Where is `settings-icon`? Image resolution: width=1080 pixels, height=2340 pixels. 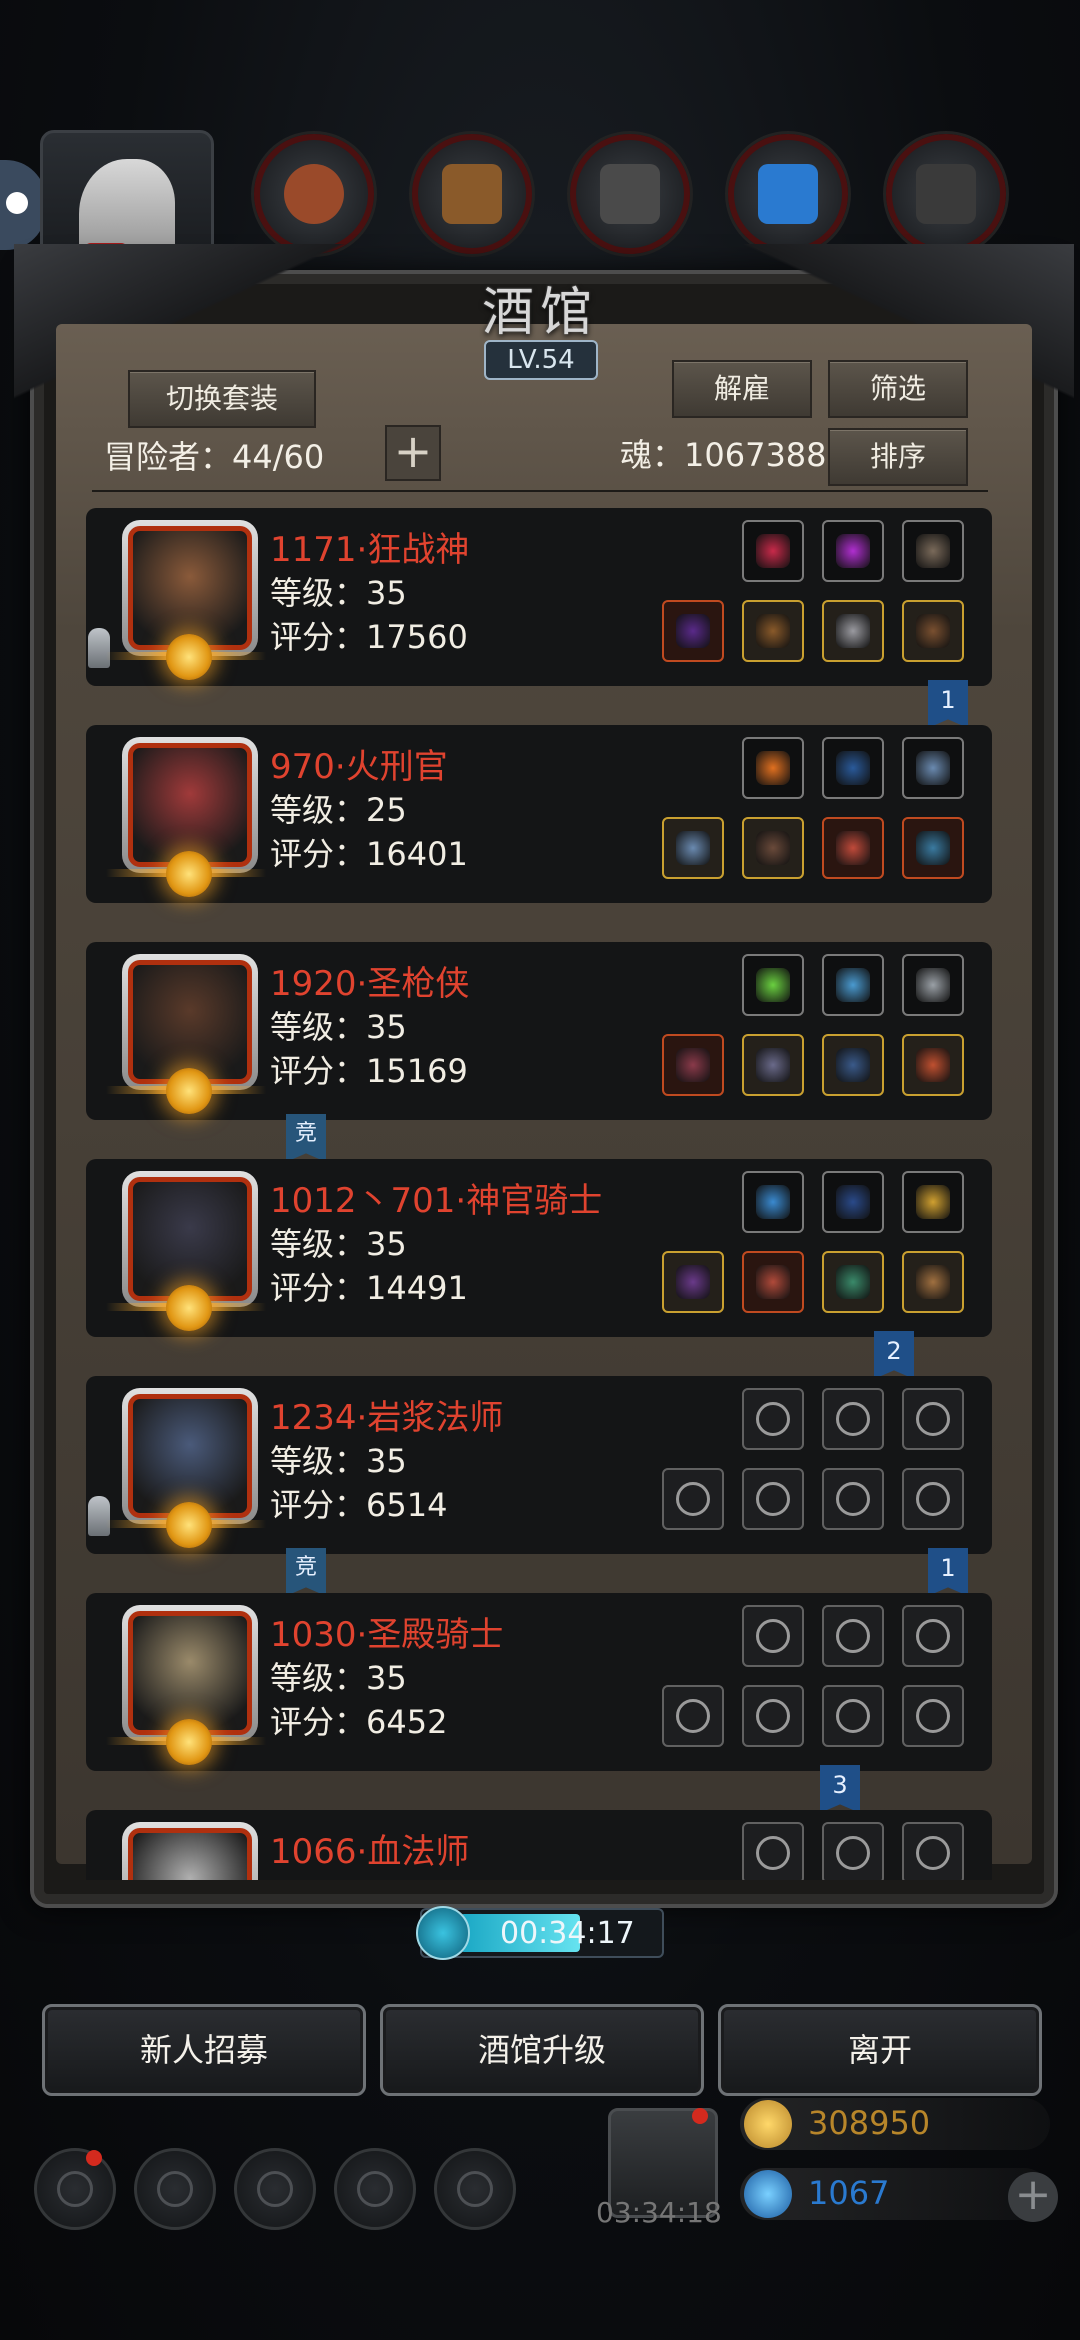
settings-icon is located at coordinates (75, 2189).